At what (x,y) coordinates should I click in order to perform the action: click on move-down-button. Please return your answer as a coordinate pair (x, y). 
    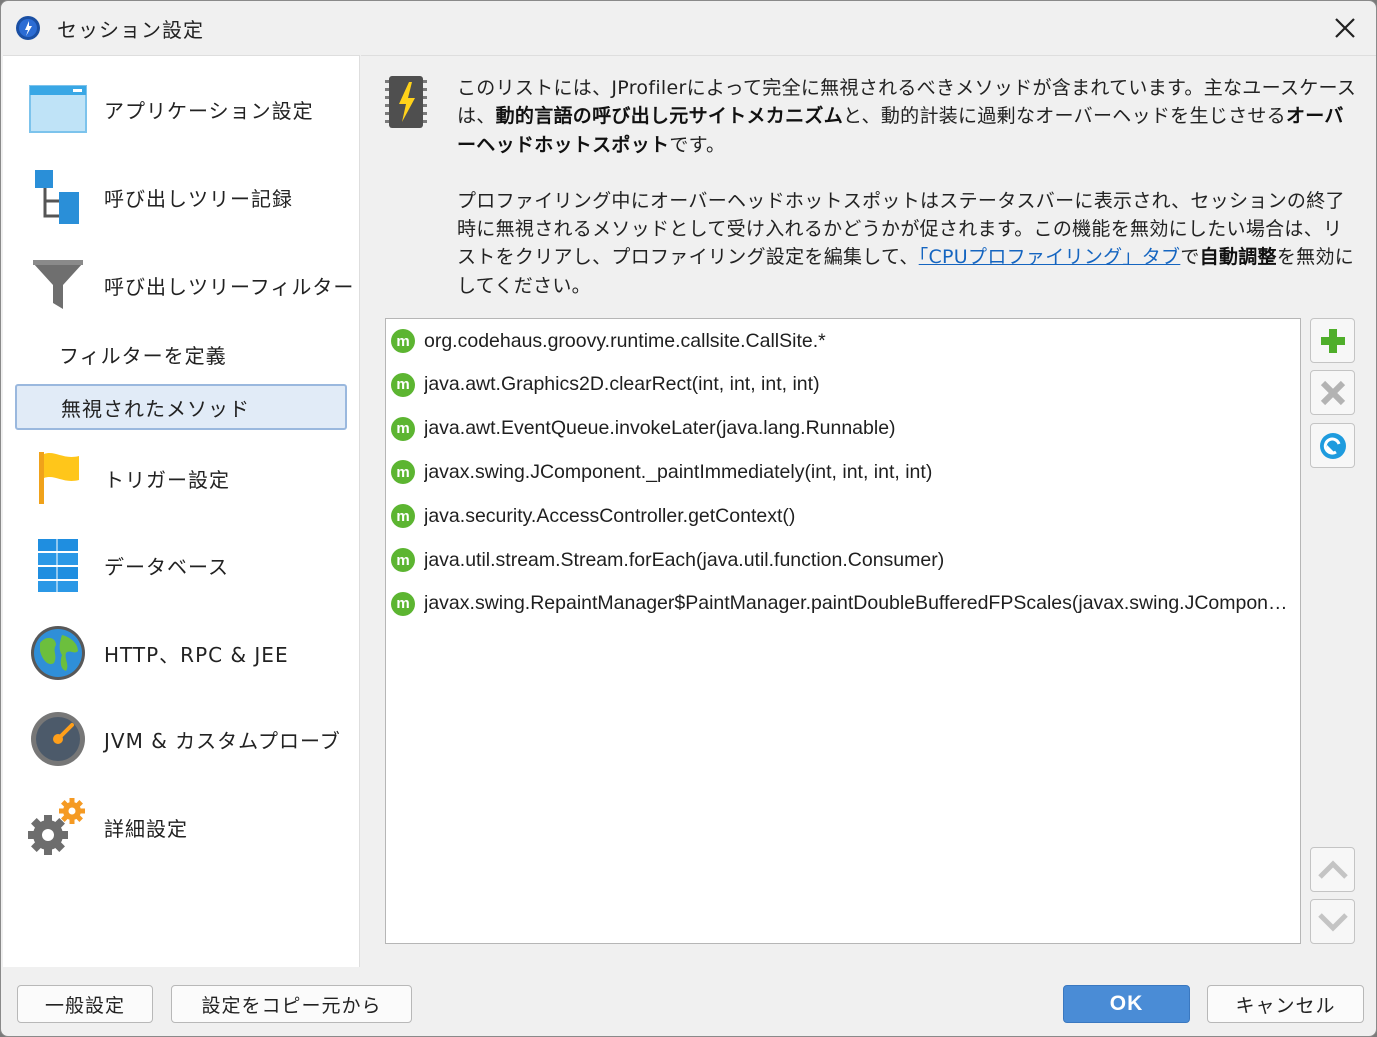
    Looking at the image, I should click on (1332, 921).